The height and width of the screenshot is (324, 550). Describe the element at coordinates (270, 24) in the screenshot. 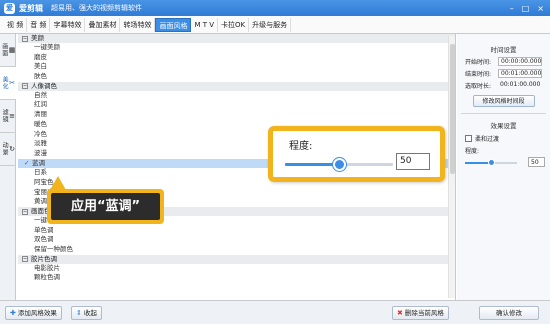

I see `menu-item: 升级与服务` at that location.